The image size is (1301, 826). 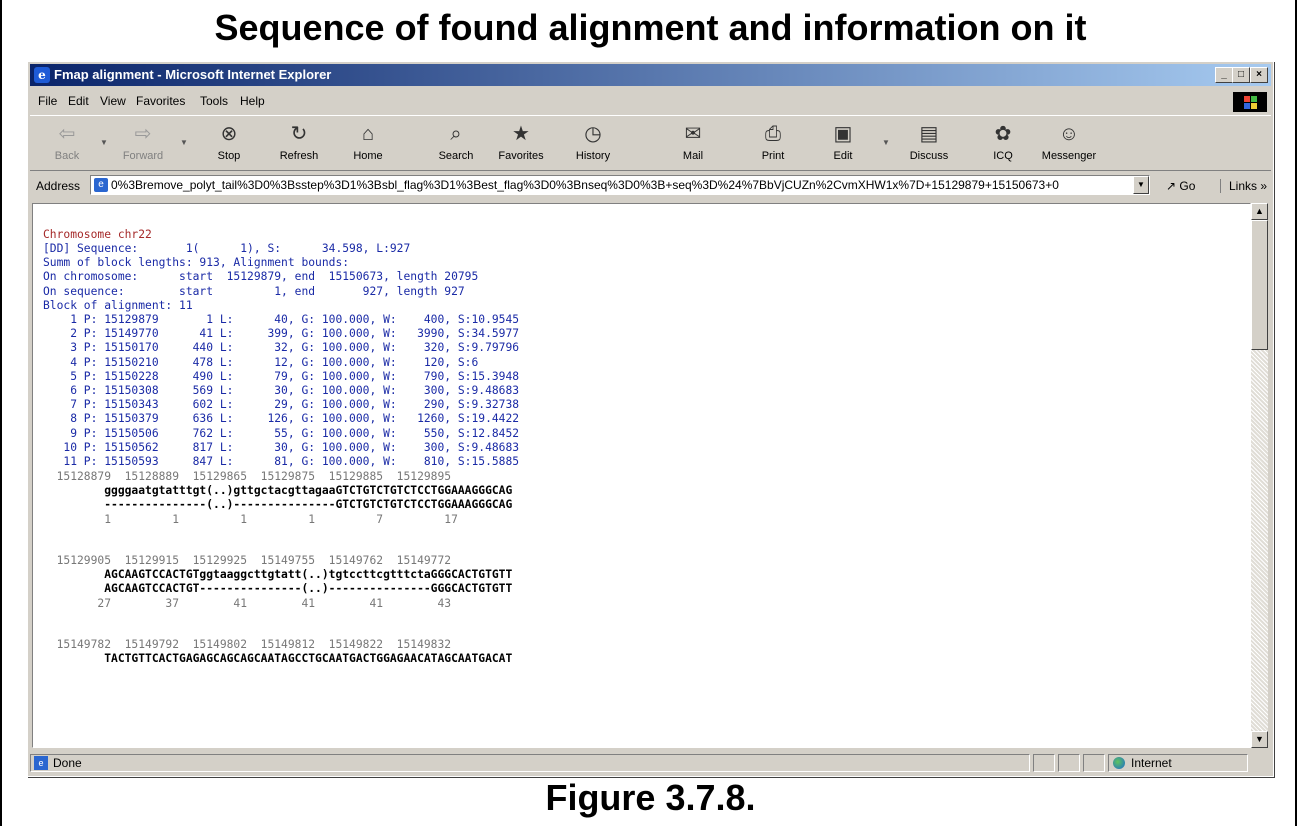 I want to click on search-button: ⌕ Search, so click(x=456, y=143).